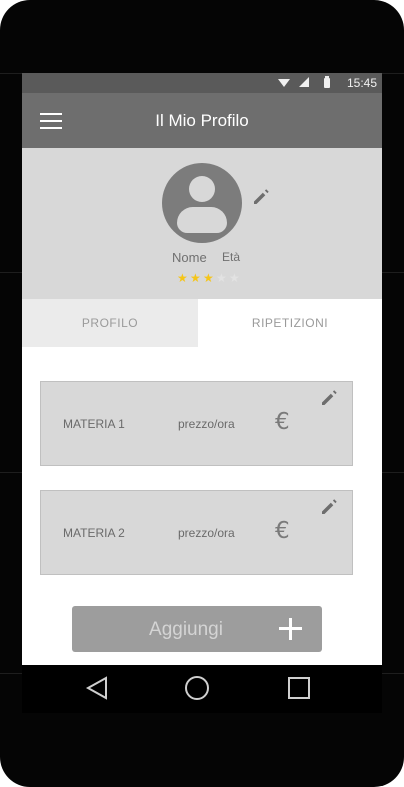 This screenshot has width=404, height=787. I want to click on page-title: Il Mio Profilo, so click(202, 120).